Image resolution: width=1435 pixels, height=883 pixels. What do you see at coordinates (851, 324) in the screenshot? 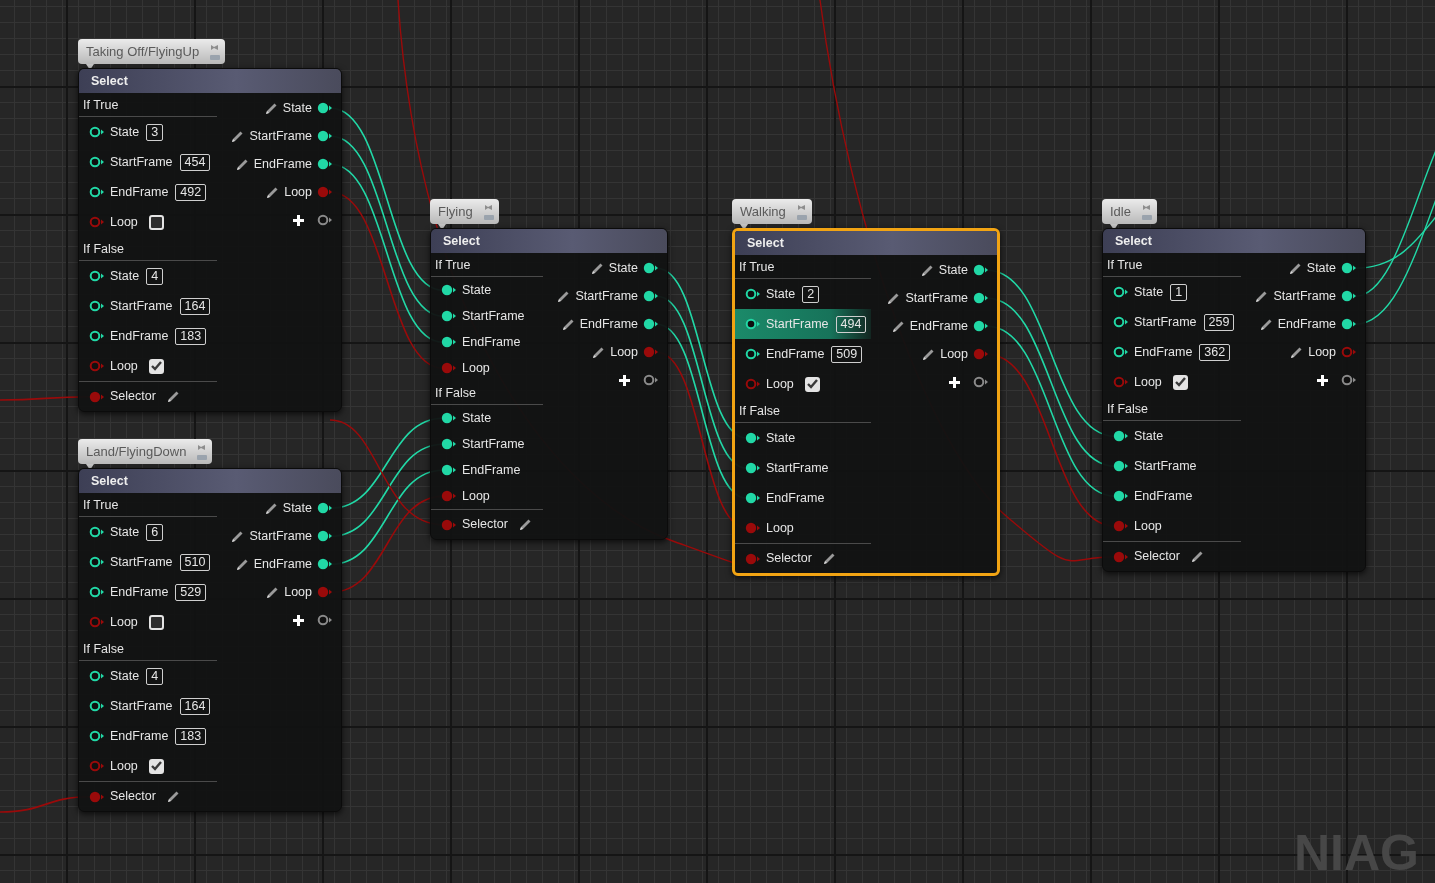
I see `value-field: 494` at bounding box center [851, 324].